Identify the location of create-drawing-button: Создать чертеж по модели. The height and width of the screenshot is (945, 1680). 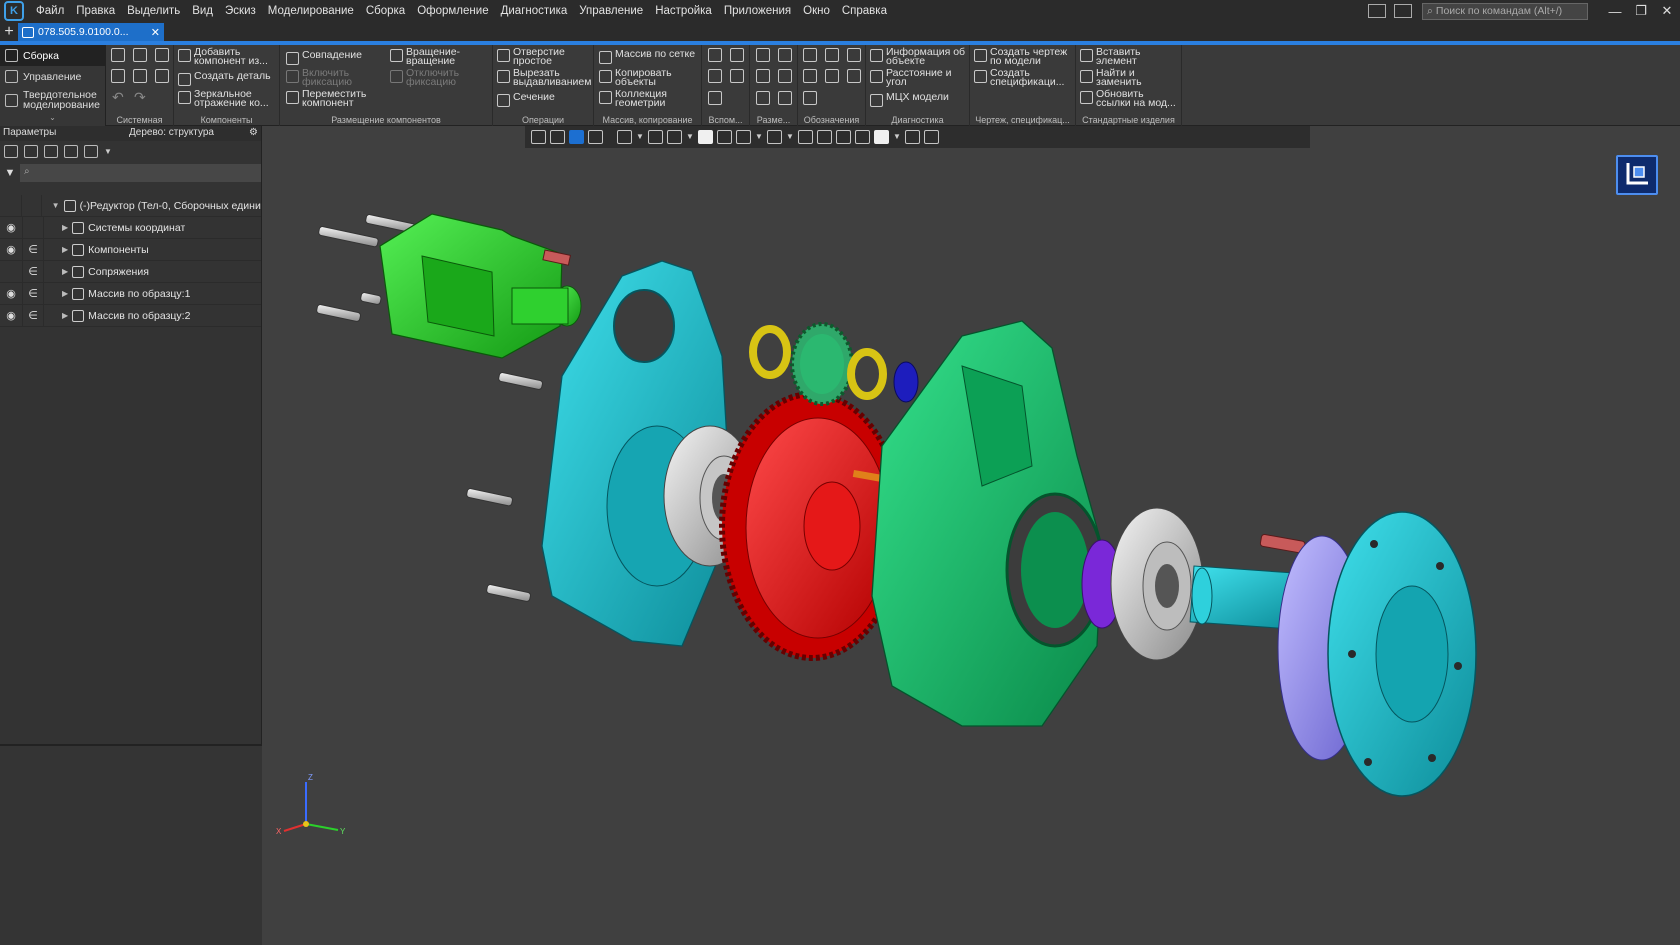
(1024, 56).